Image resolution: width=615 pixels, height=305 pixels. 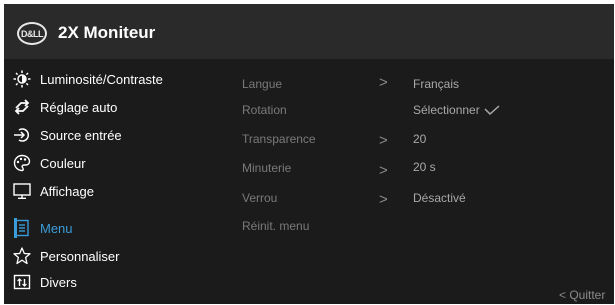 What do you see at coordinates (275, 226) in the screenshot?
I see `submenu-label-reset-menu: Réinit. menu` at bounding box center [275, 226].